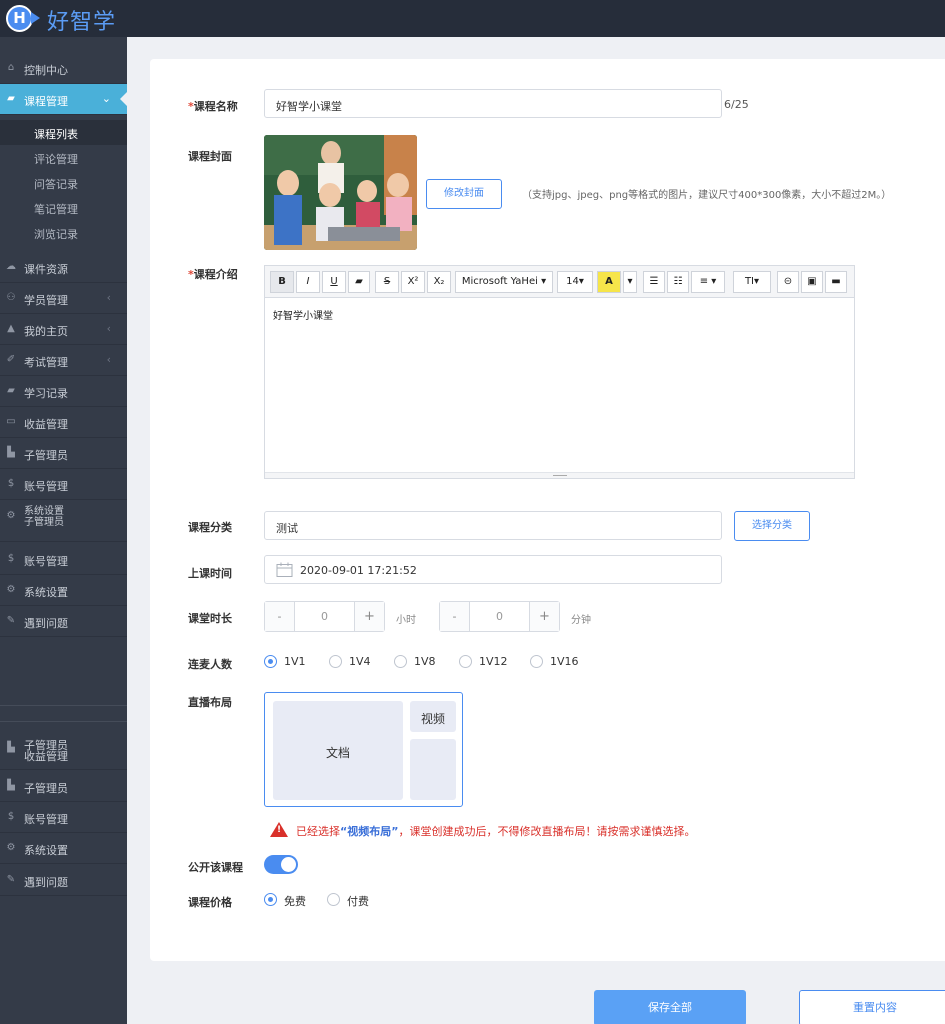  Describe the element at coordinates (559, 475) in the screenshot. I see `editor-resize-handle` at that location.